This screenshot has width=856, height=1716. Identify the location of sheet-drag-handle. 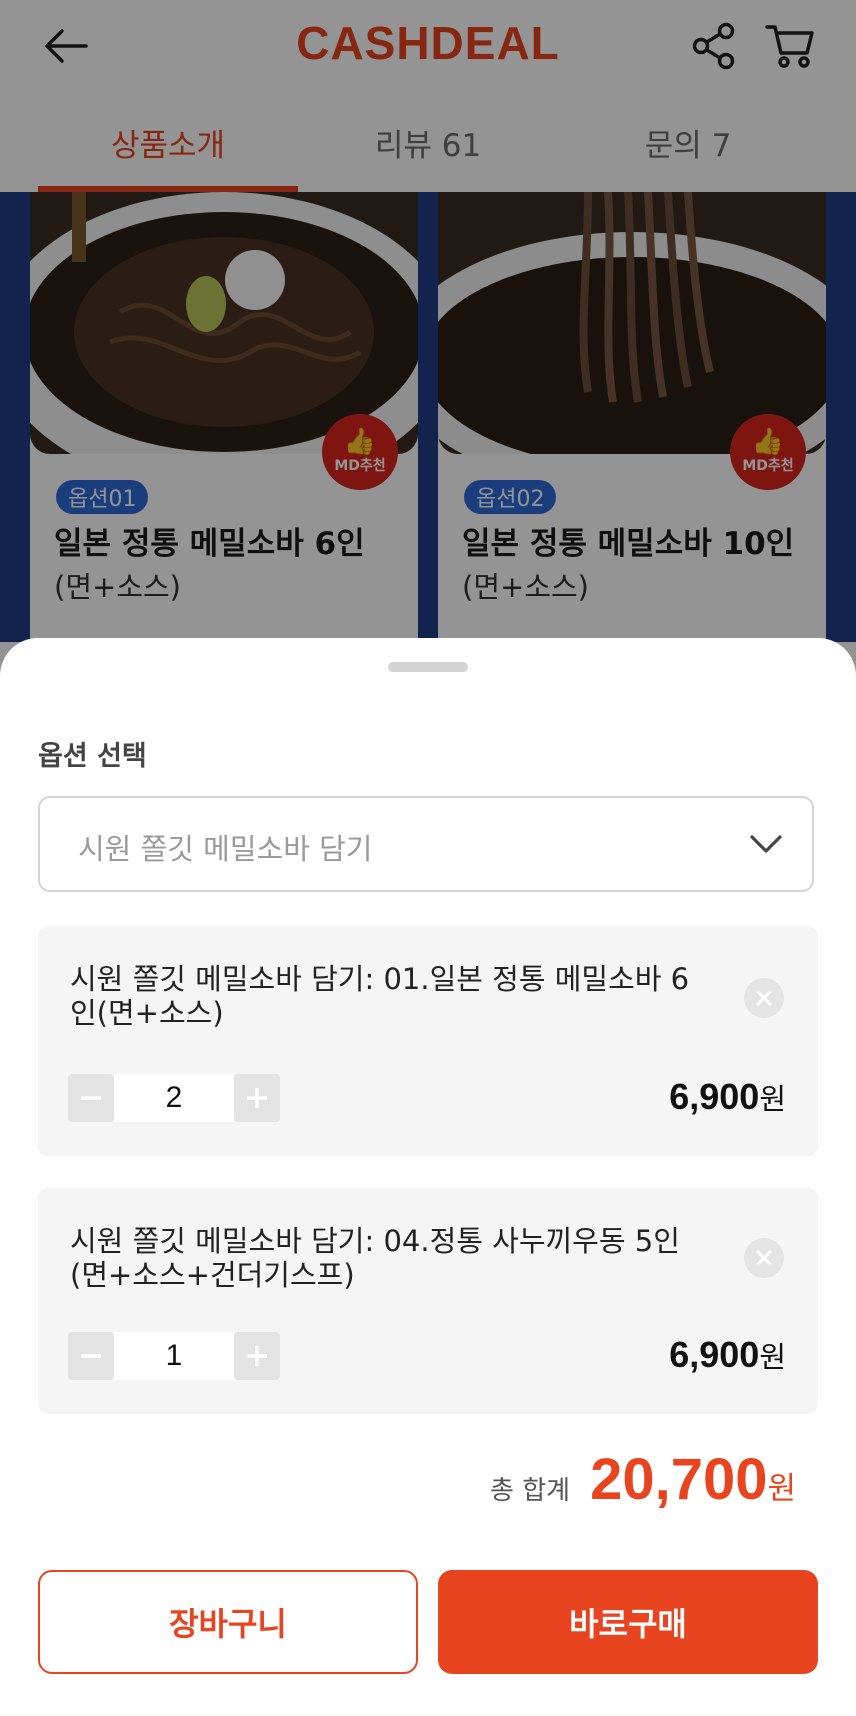
(428, 667).